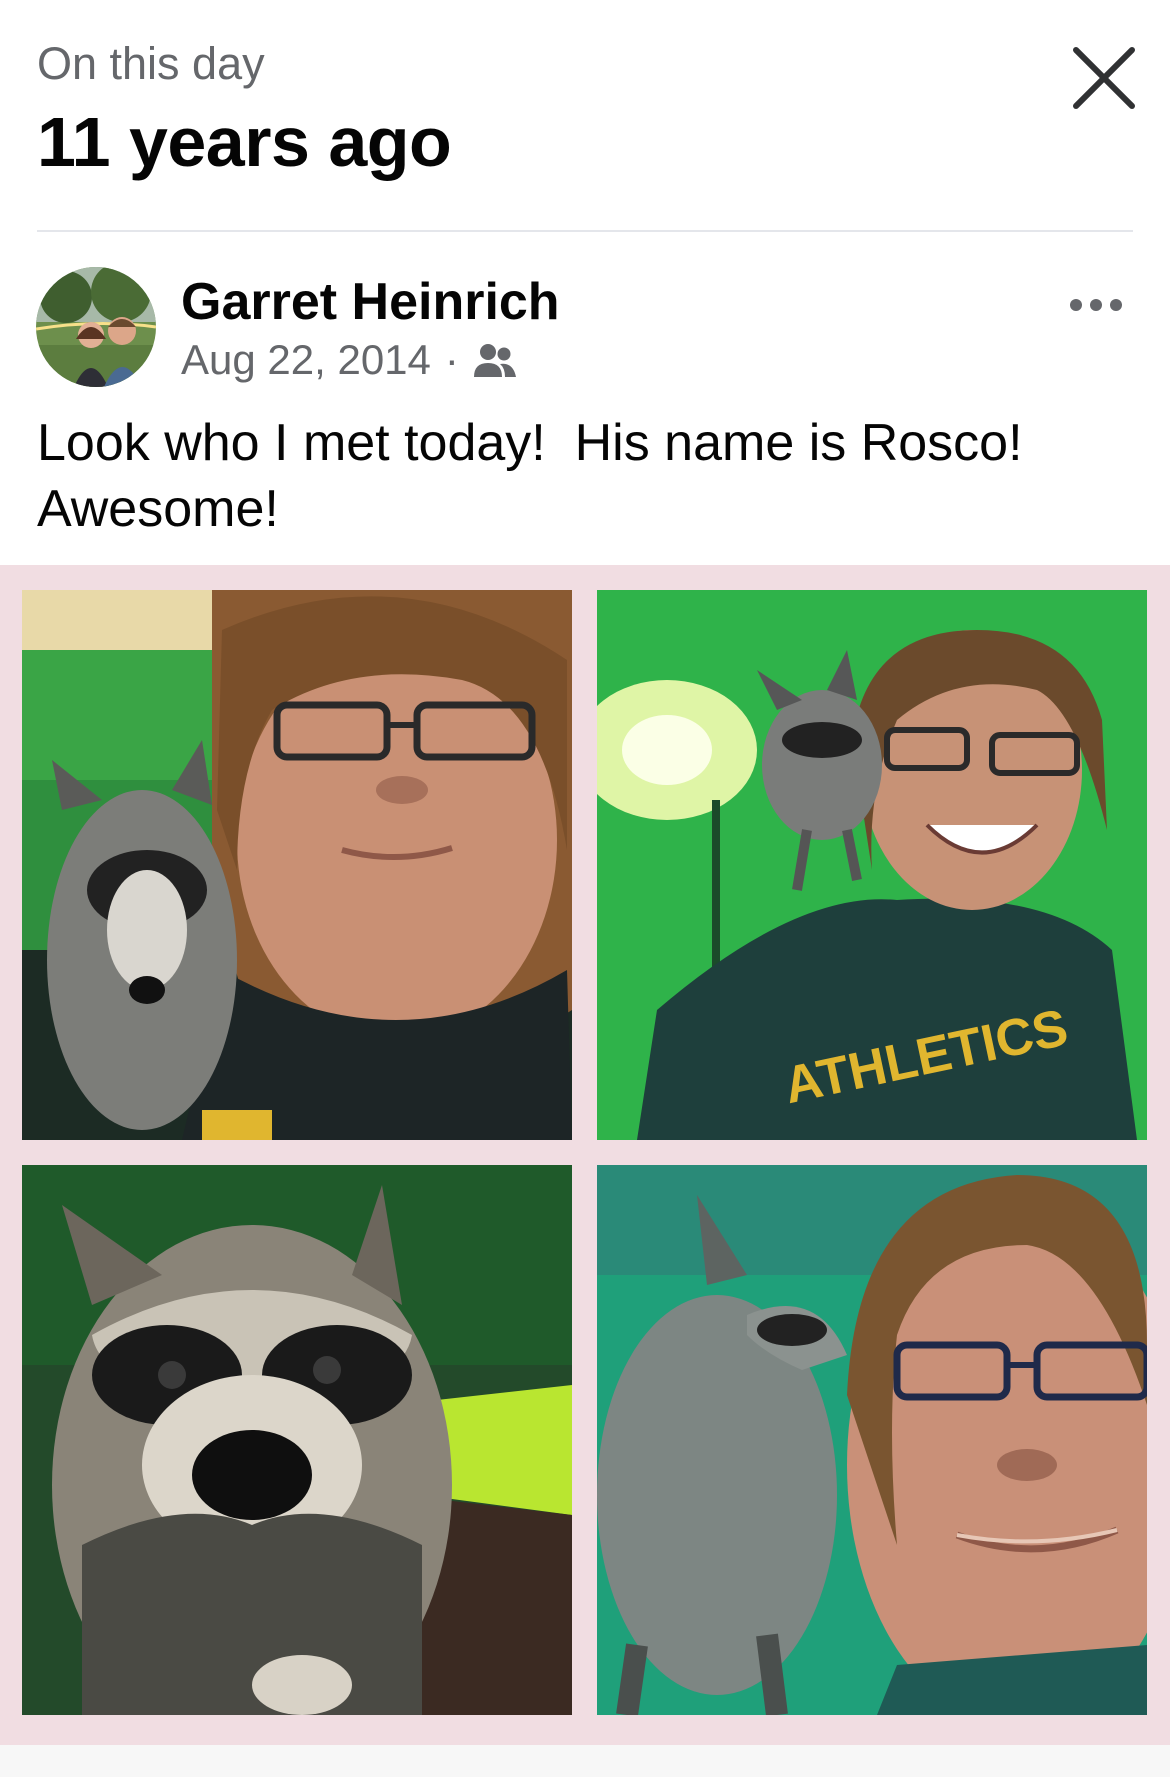 Image resolution: width=1170 pixels, height=1777 pixels. I want to click on memory-kicker: On this day, so click(151, 63).